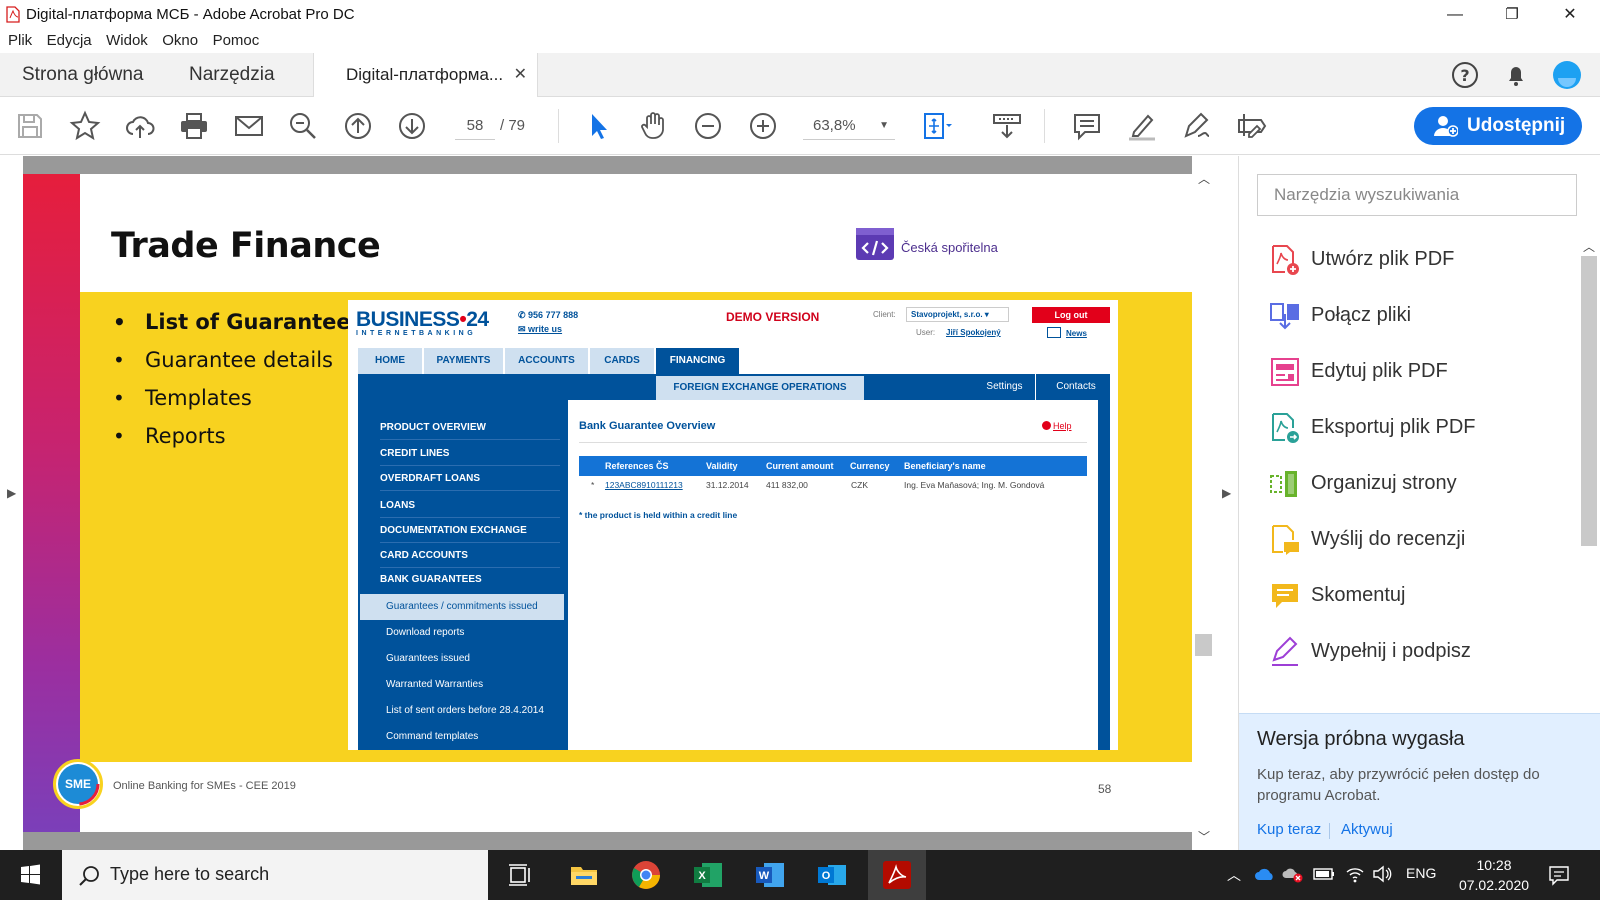  What do you see at coordinates (1417, 195) in the screenshot?
I see `tools-search-input: Narzędzia wyszukiwania` at bounding box center [1417, 195].